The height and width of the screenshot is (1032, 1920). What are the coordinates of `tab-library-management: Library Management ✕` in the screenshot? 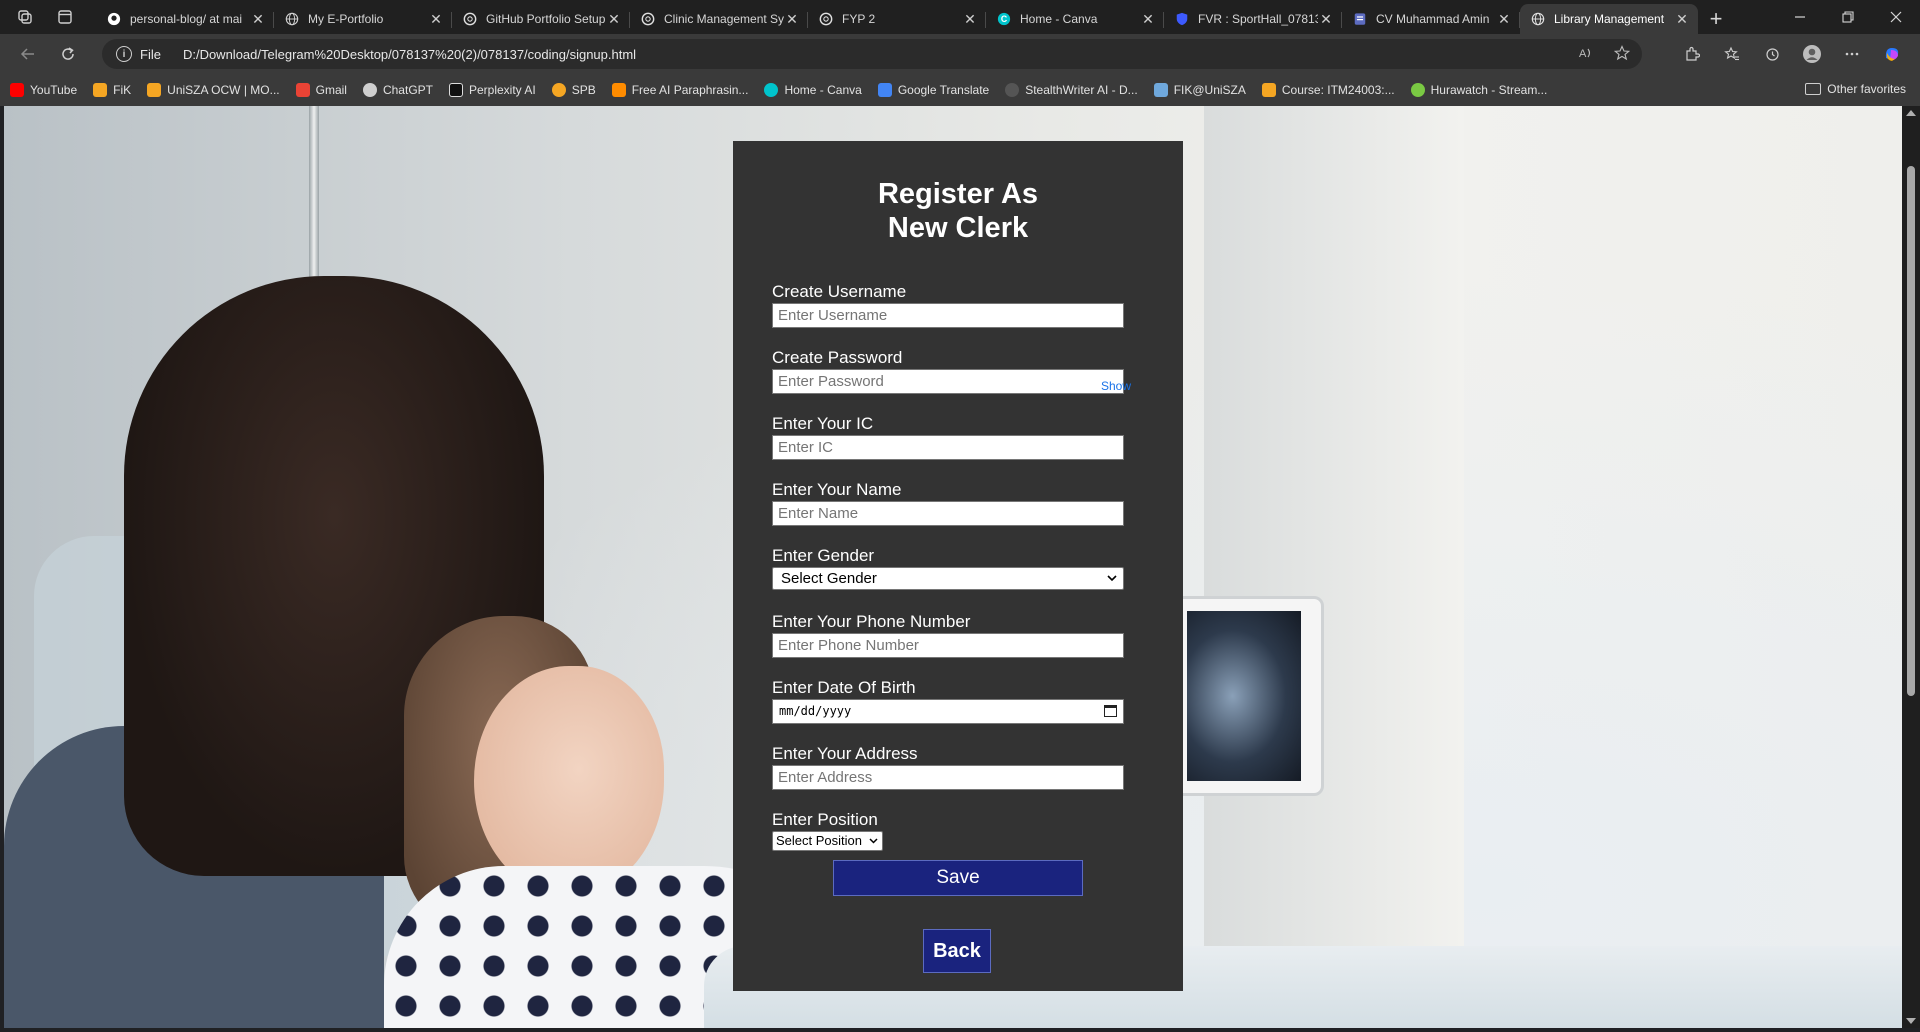 It's located at (1609, 19).